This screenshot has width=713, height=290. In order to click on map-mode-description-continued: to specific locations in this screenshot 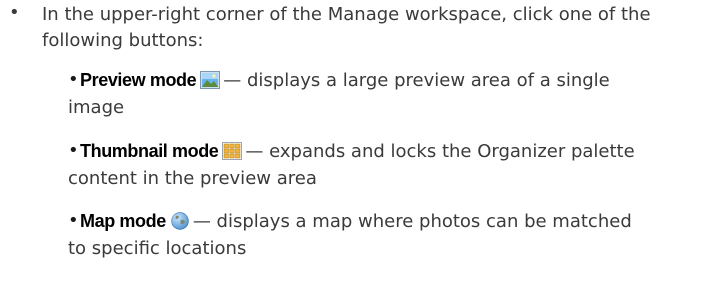, I will do `click(157, 248)`.